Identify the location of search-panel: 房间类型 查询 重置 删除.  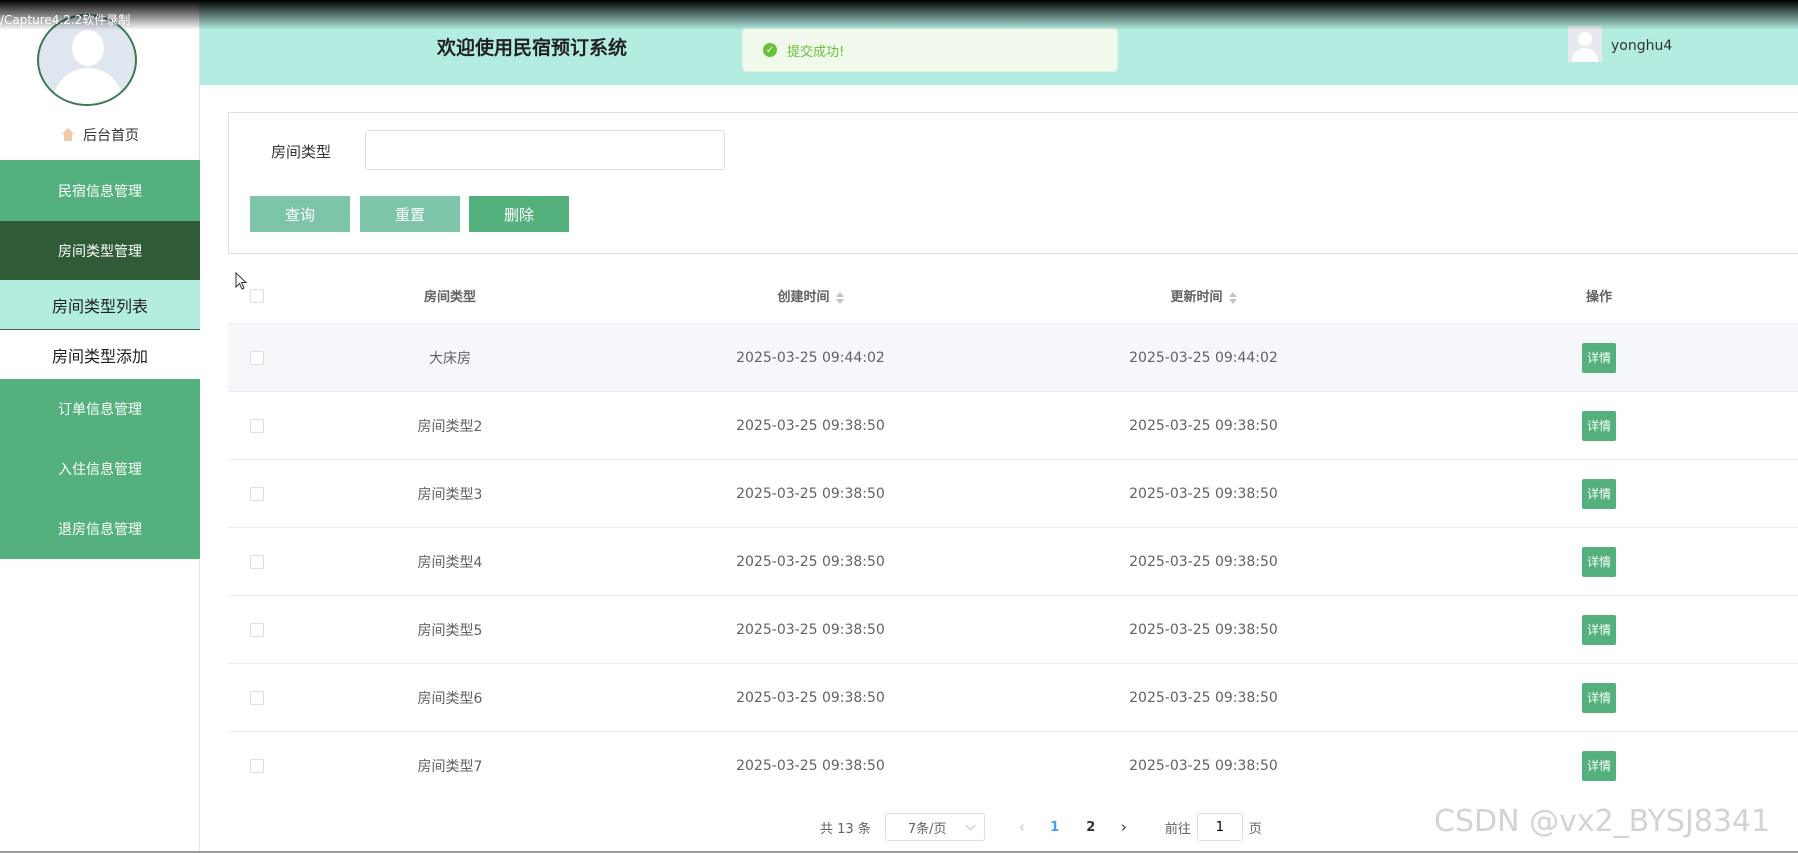
(1013, 183).